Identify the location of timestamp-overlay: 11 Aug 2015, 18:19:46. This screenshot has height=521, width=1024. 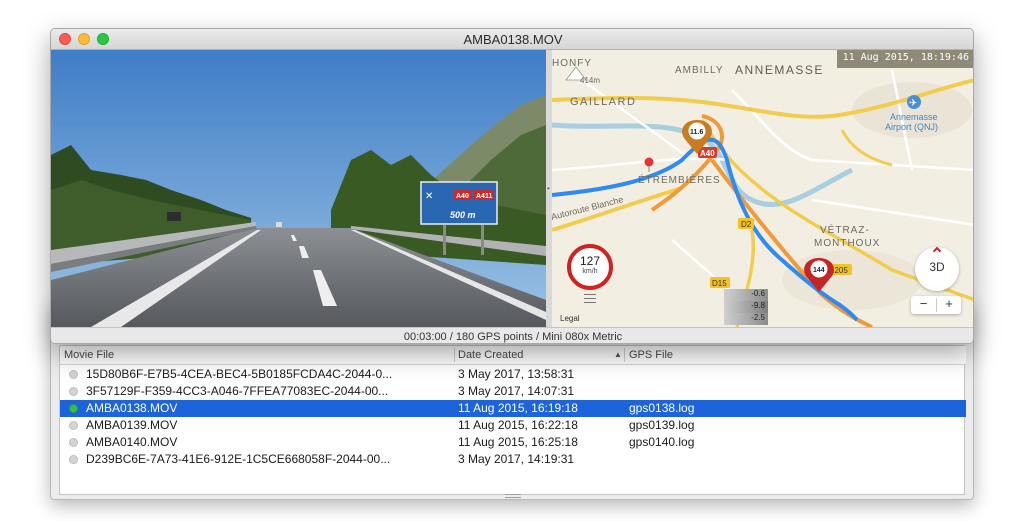
(904, 59).